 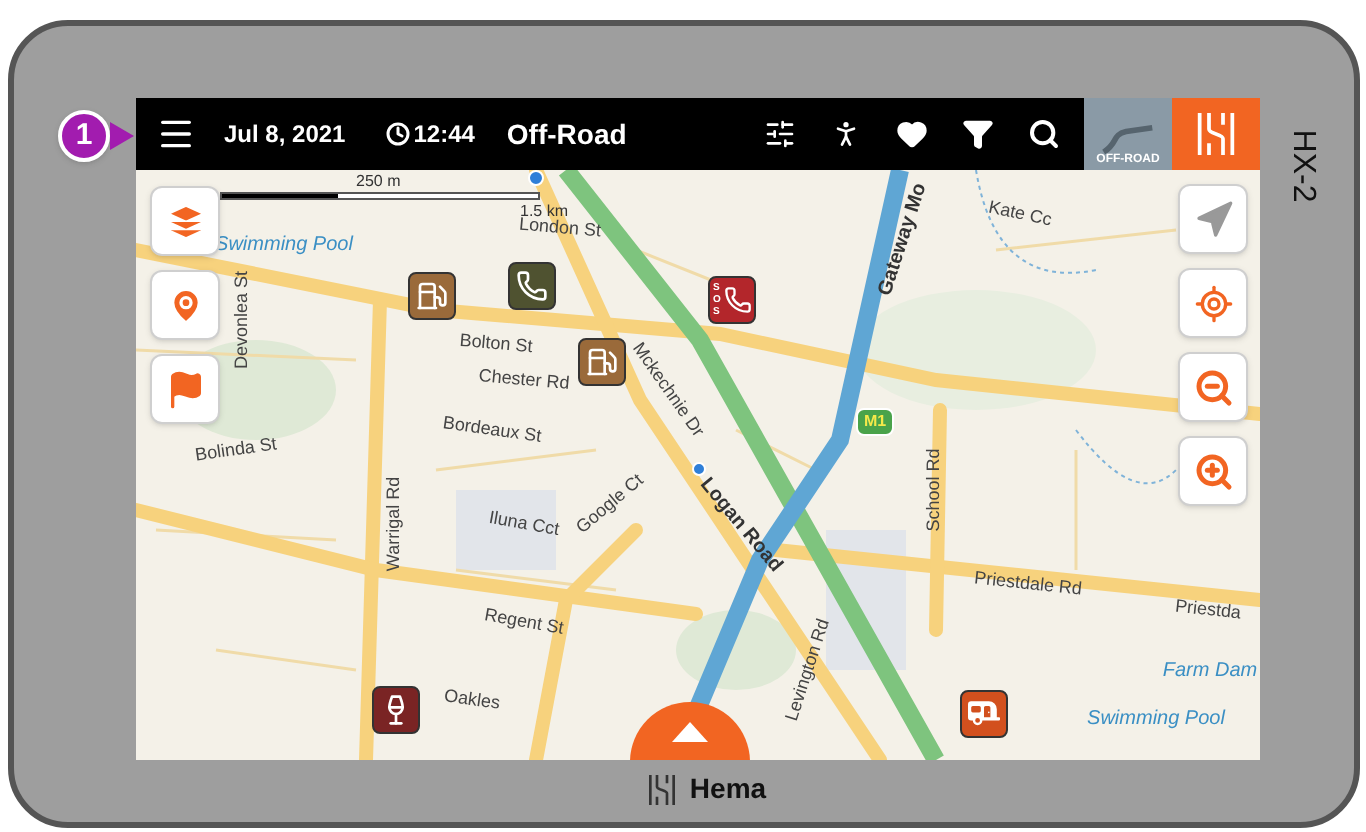 I want to click on road-shield: M1, so click(x=875, y=422).